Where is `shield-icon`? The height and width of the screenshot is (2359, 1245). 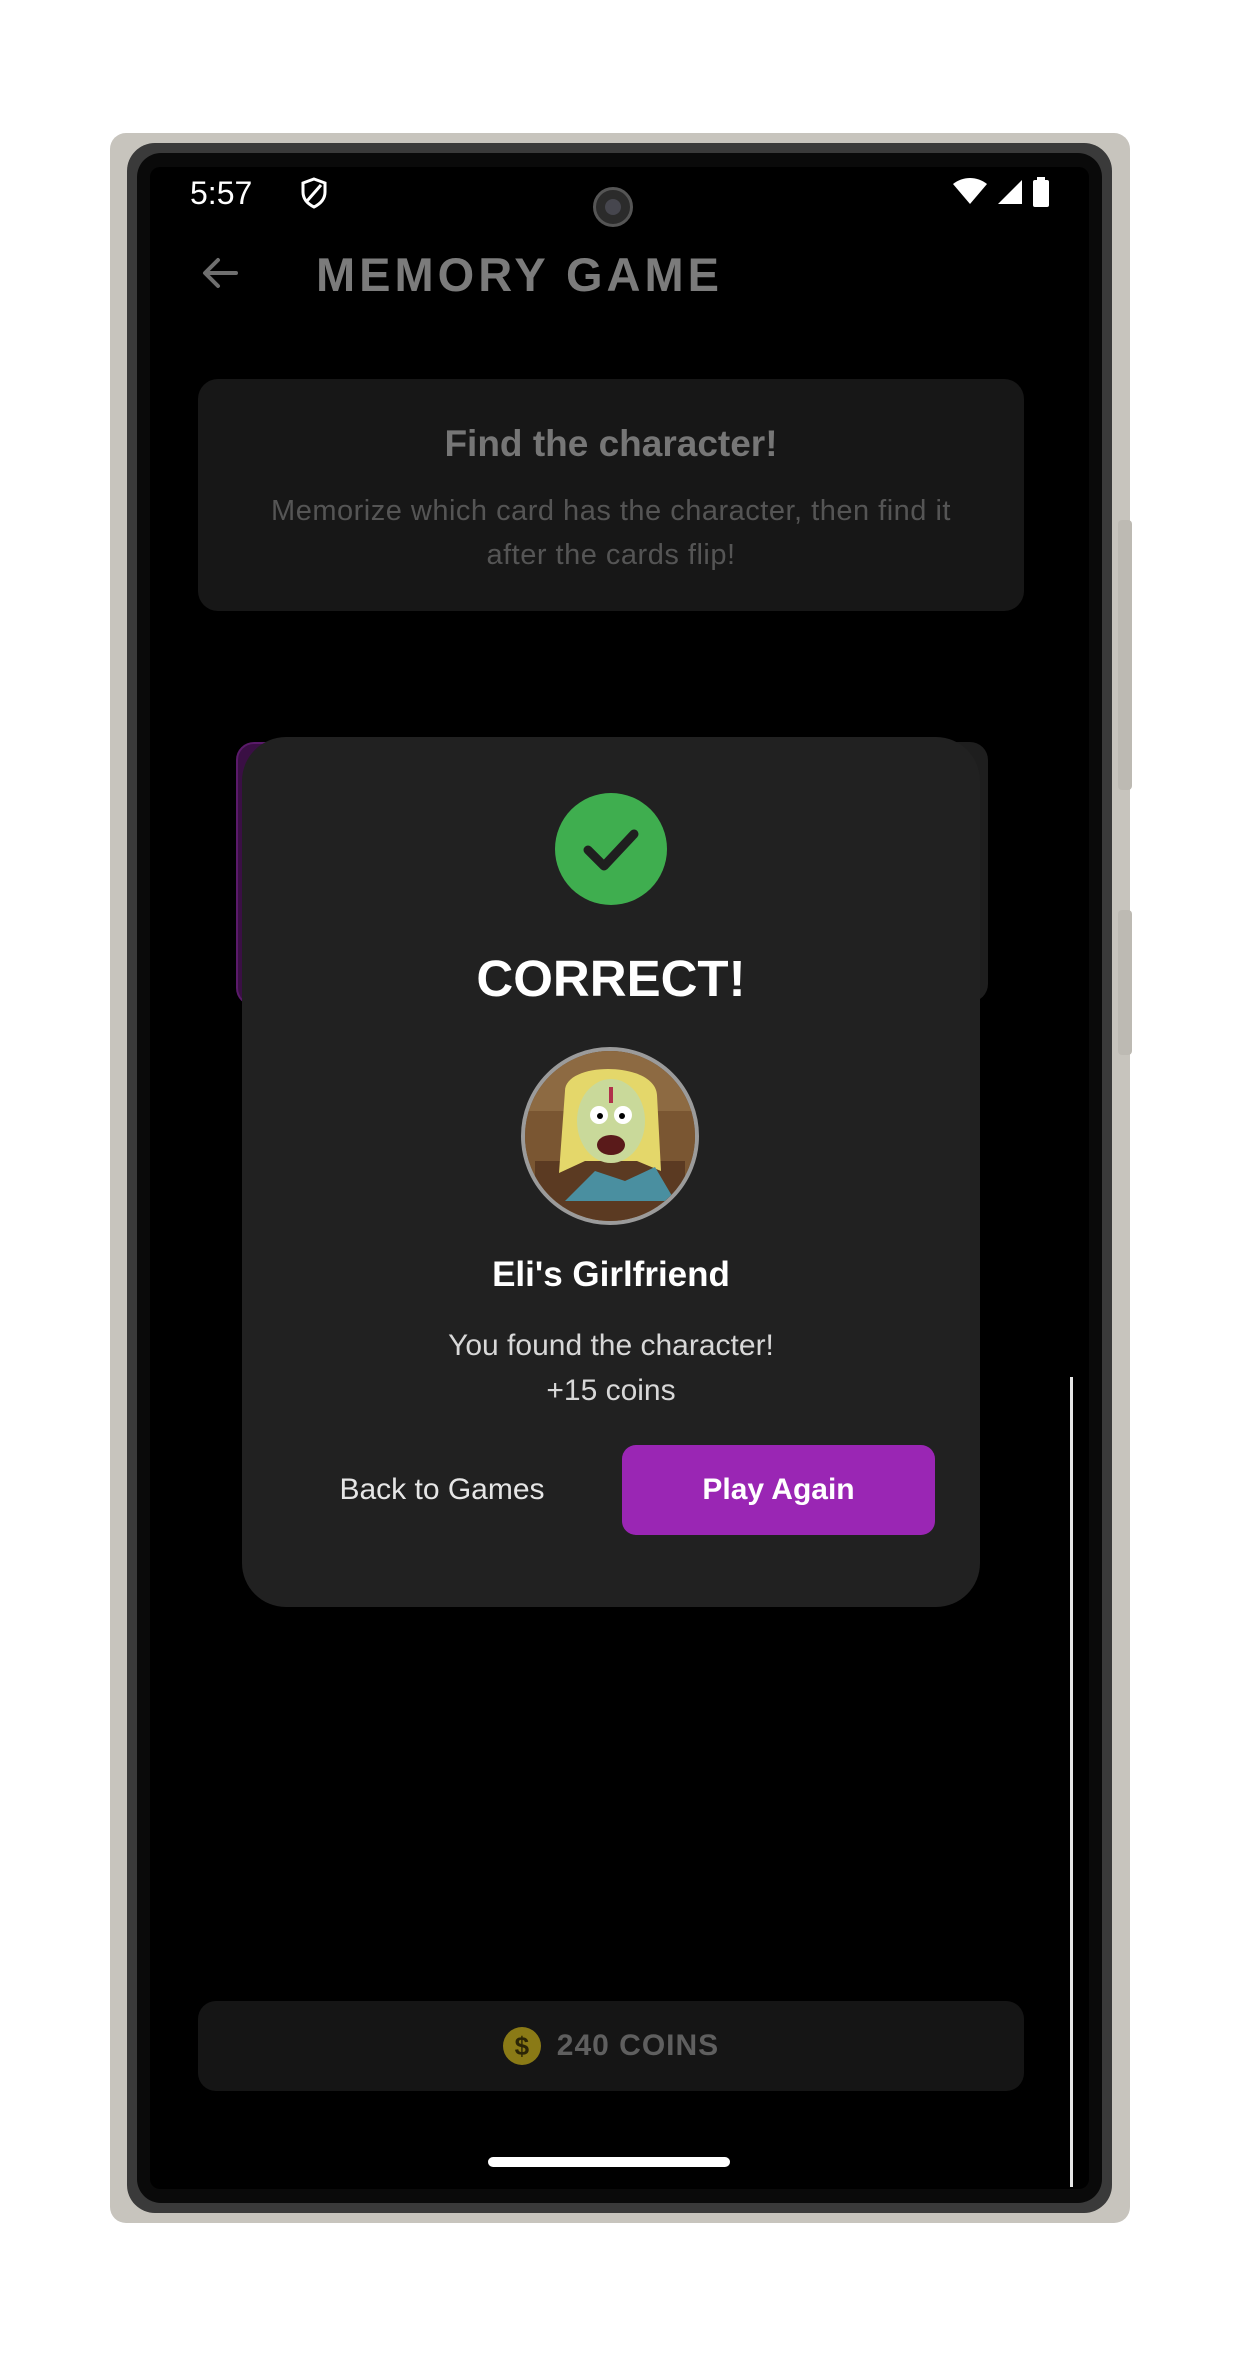
shield-icon is located at coordinates (314, 195).